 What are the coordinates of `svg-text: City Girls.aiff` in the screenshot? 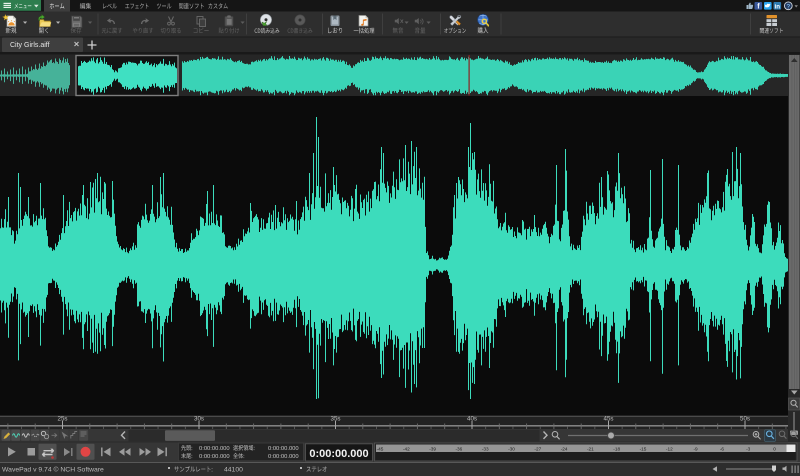 It's located at (30, 45).